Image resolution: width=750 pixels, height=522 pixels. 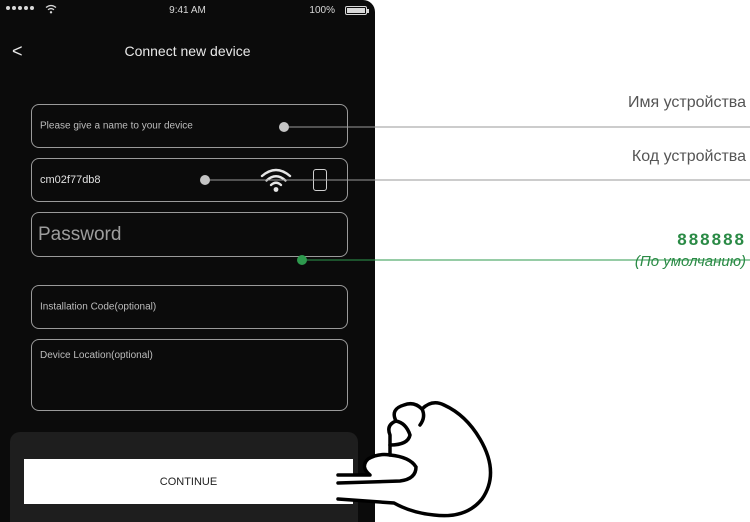 I want to click on device-name-placeholder: Please give a name to your device, so click(x=116, y=126).